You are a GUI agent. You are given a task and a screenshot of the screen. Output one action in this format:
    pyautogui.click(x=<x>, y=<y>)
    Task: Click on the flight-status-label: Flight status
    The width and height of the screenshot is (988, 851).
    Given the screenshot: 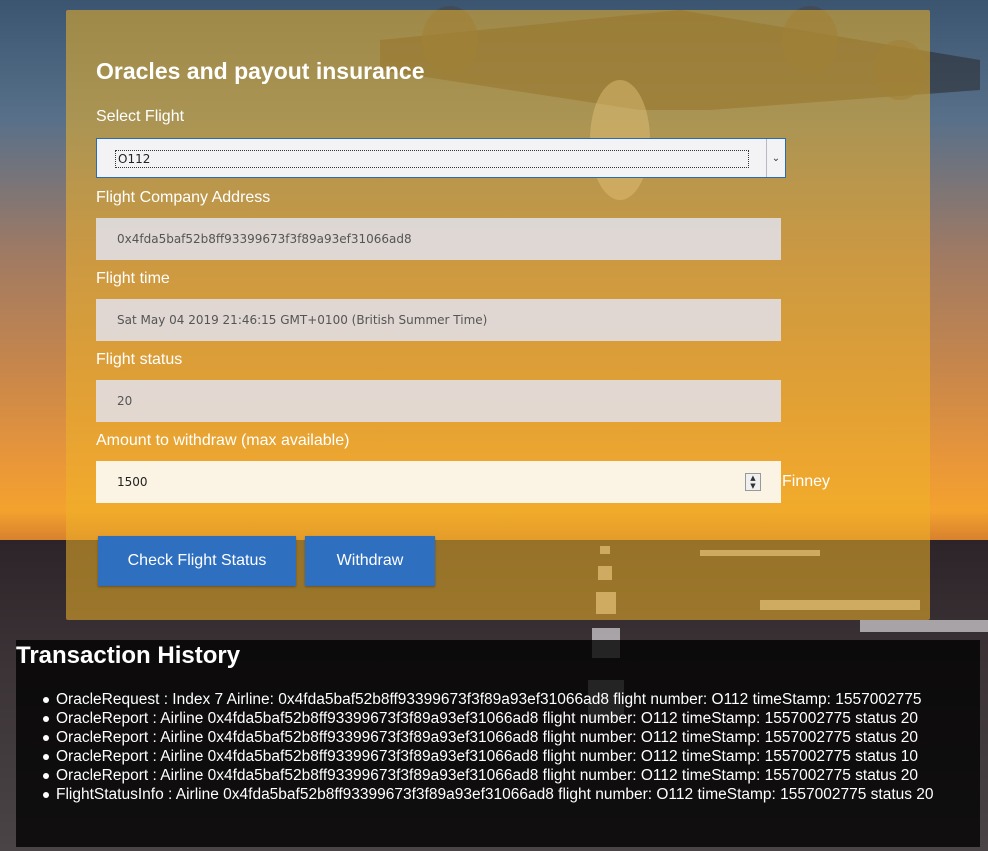 What is the action you would take?
    pyautogui.click(x=139, y=359)
    